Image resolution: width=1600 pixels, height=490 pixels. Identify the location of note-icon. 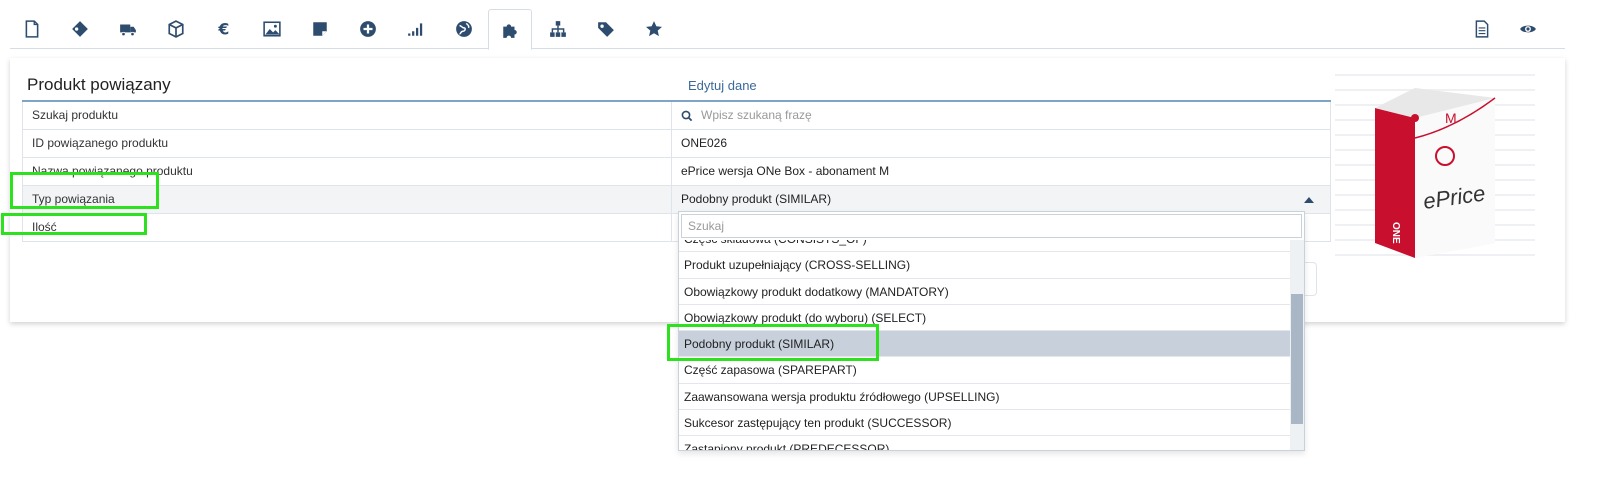
(320, 29).